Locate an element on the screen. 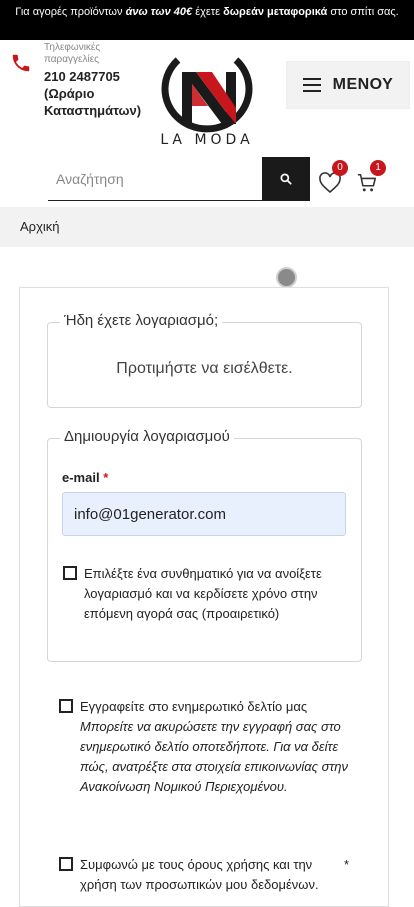 This screenshot has width=414, height=907. announcement-text-2: άνω των 40€ is located at coordinates (159, 12).